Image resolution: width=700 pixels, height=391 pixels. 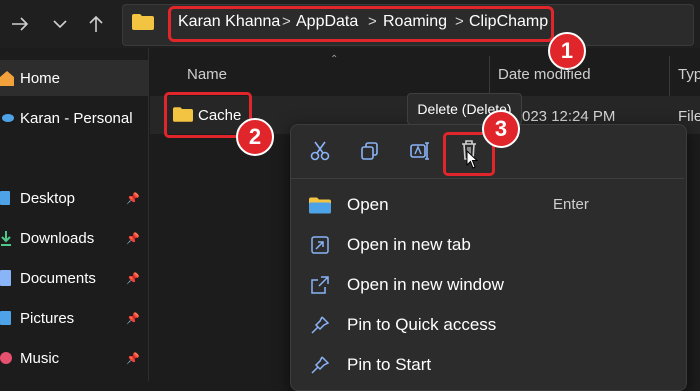 I want to click on sort-chevron-icon: ⌃, so click(x=334, y=59).